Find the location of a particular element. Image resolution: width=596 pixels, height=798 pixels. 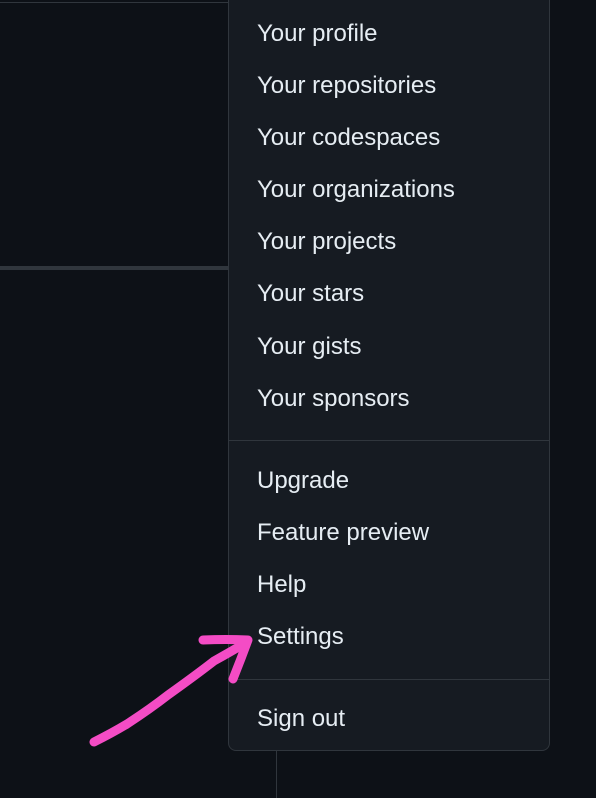

menu-item-your-repositories: Your repositories is located at coordinates (346, 86).